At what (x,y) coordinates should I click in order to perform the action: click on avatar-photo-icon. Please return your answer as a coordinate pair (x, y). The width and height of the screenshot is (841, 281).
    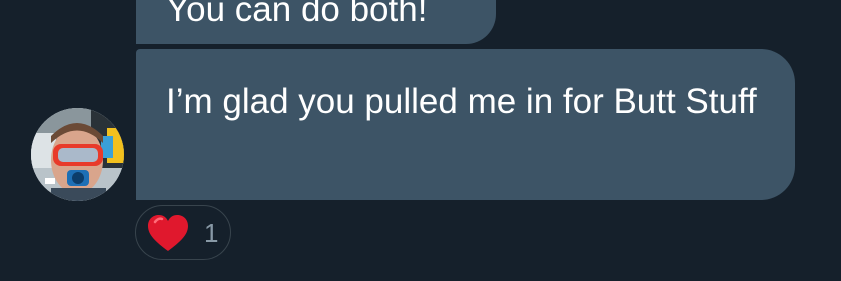
    Looking at the image, I should click on (77, 154).